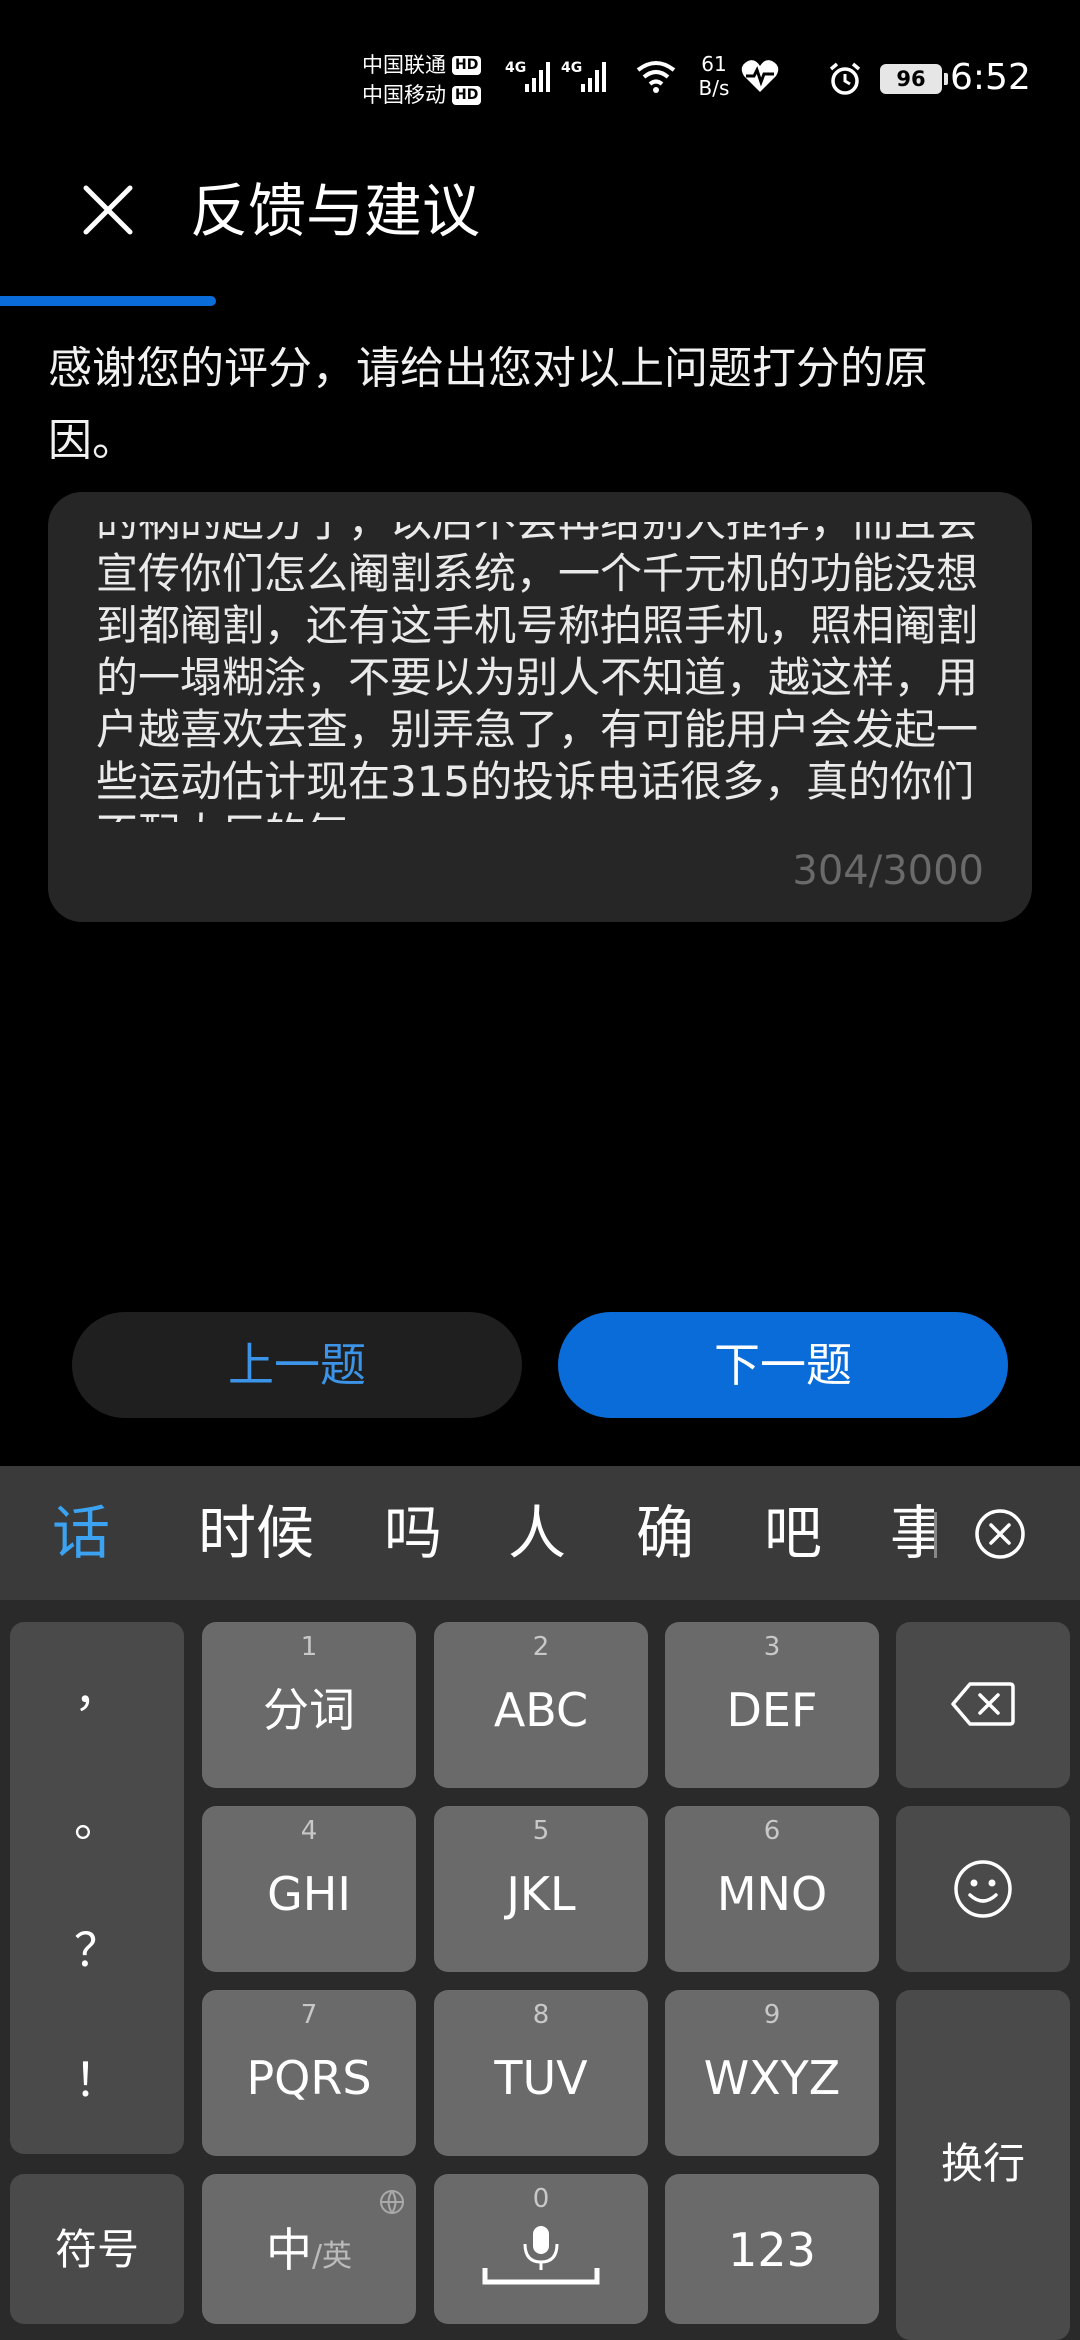 Image resolution: width=1080 pixels, height=2340 pixels. Describe the element at coordinates (541, 2255) in the screenshot. I see `microphone-icon` at that location.